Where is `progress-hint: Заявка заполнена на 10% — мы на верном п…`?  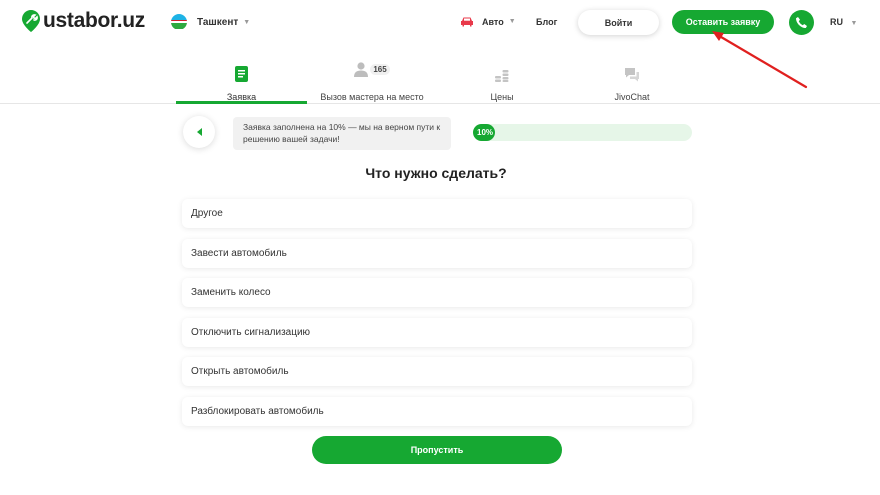
progress-hint: Заявка заполнена на 10% — мы на верном п… is located at coordinates (342, 133).